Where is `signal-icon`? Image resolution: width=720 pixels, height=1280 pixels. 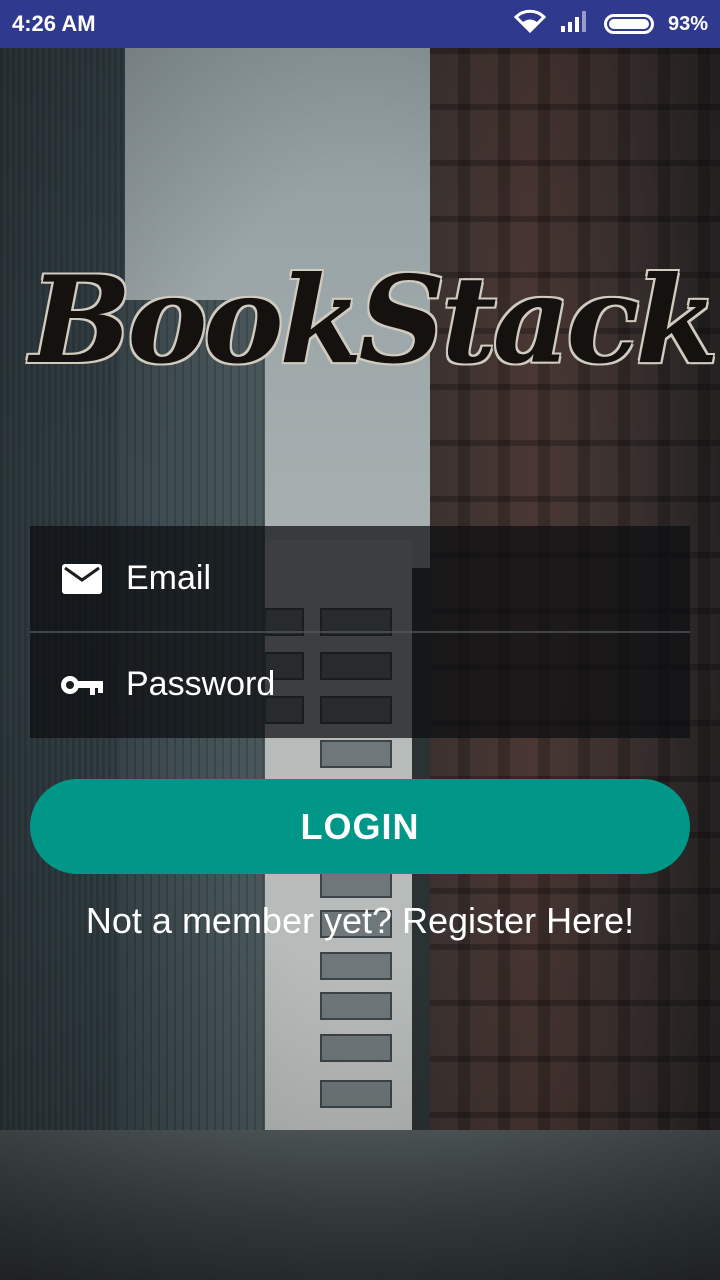
signal-icon is located at coordinates (575, 24).